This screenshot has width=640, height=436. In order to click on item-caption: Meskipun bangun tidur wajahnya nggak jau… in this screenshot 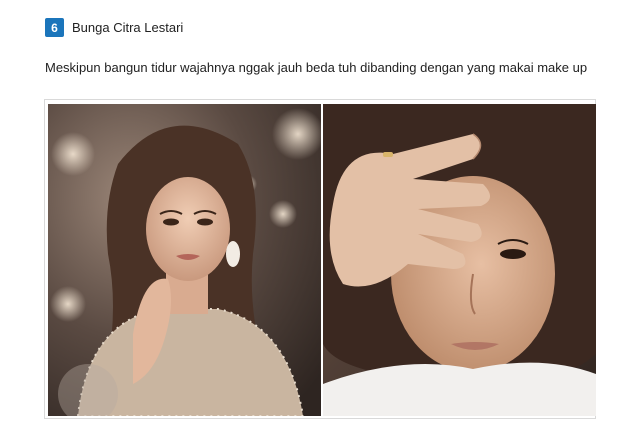, I will do `click(316, 67)`.